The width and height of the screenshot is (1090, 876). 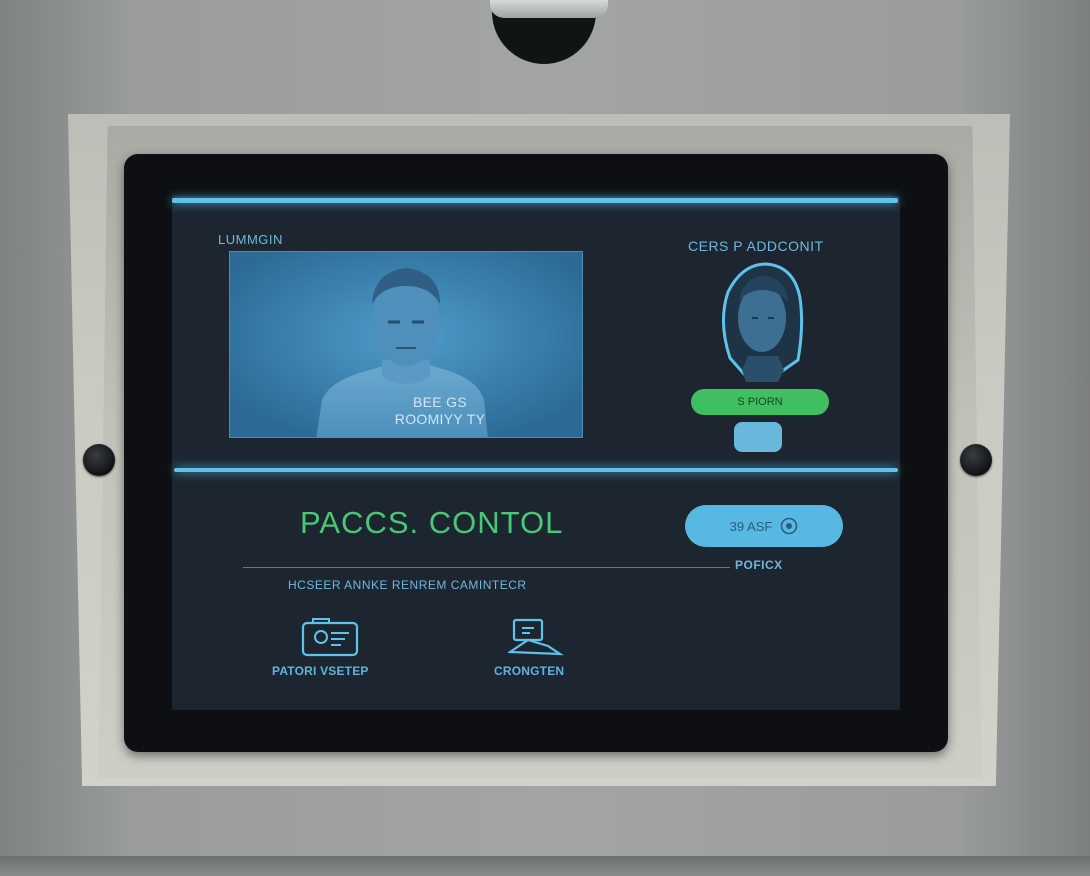 I want to click on action-button-label: 39 ASF, so click(x=751, y=526).